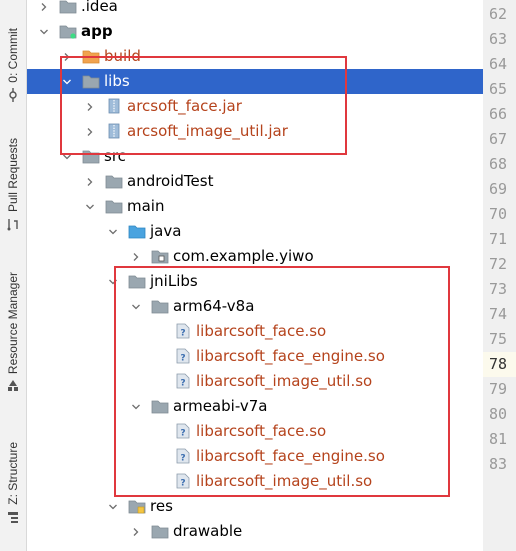 The height and width of the screenshot is (551, 516). What do you see at coordinates (498, 464) in the screenshot?
I see `line-number: 83` at bounding box center [498, 464].